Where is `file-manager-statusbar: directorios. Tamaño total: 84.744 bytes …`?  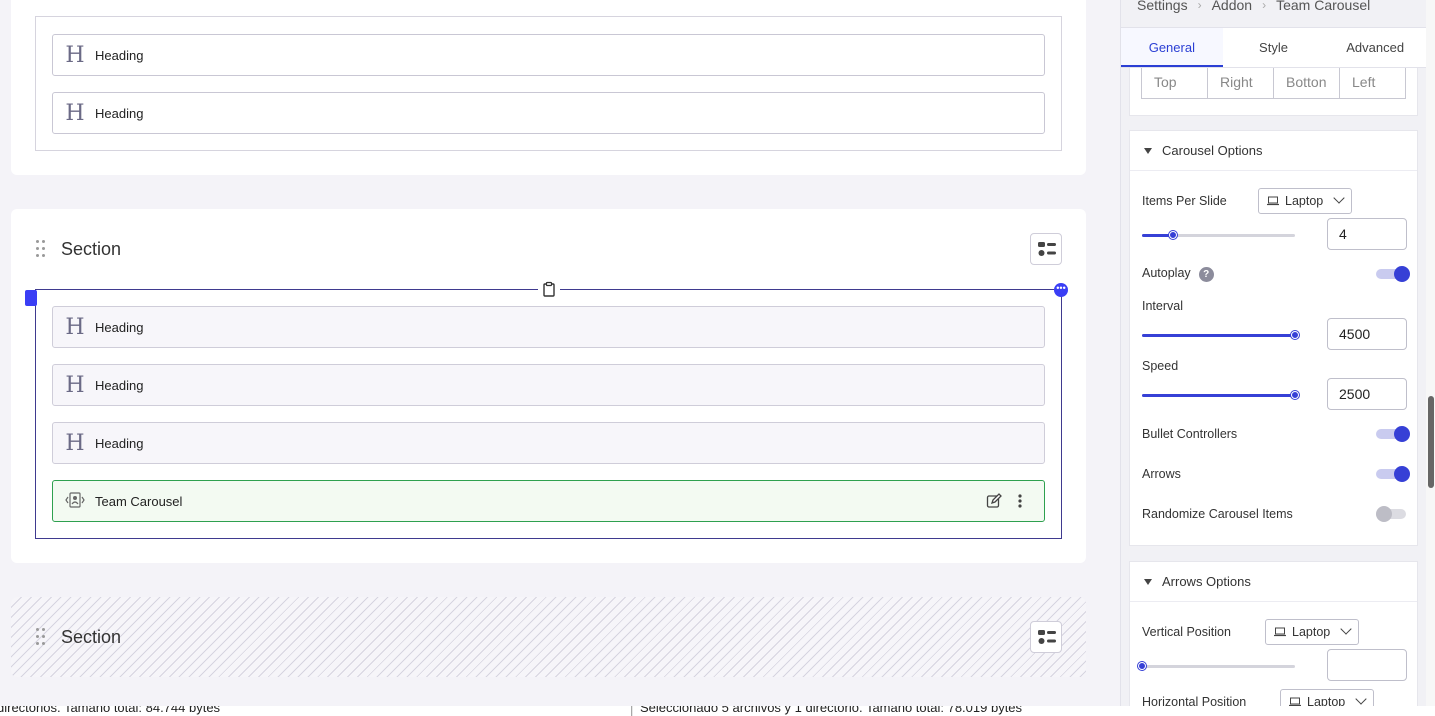
file-manager-statusbar: directorios. Tamaño total: 84.744 bytes … is located at coordinates (717, 711).